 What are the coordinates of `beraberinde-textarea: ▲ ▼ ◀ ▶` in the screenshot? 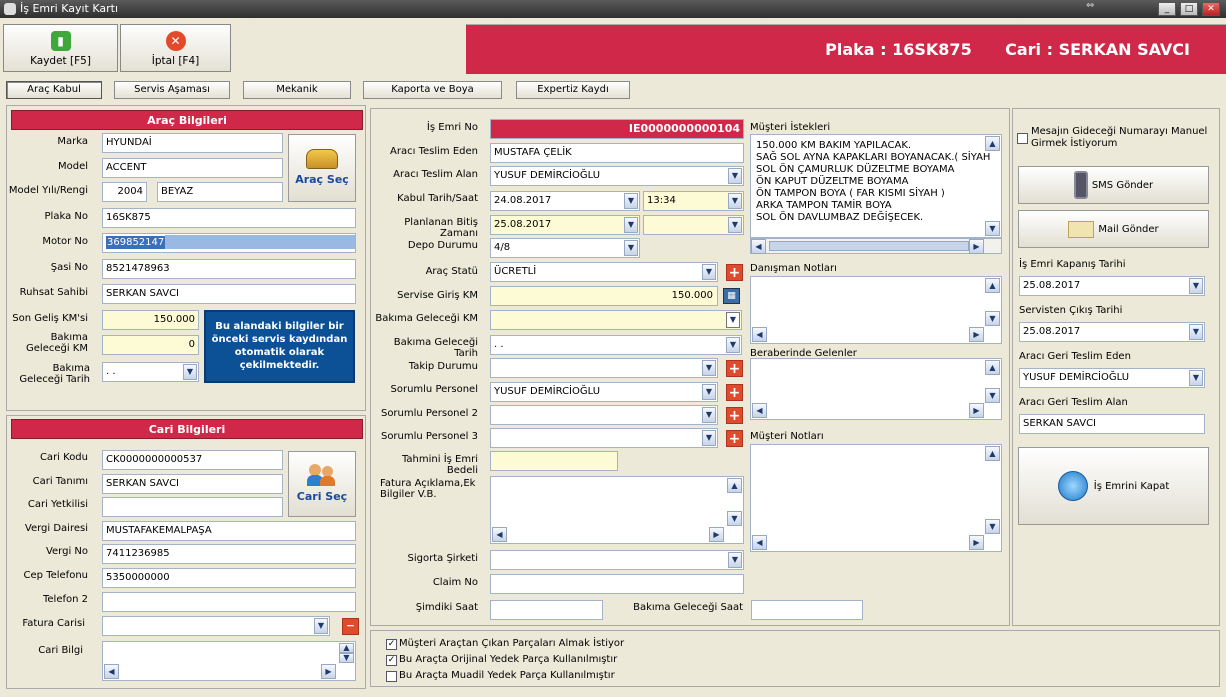 It's located at (876, 389).